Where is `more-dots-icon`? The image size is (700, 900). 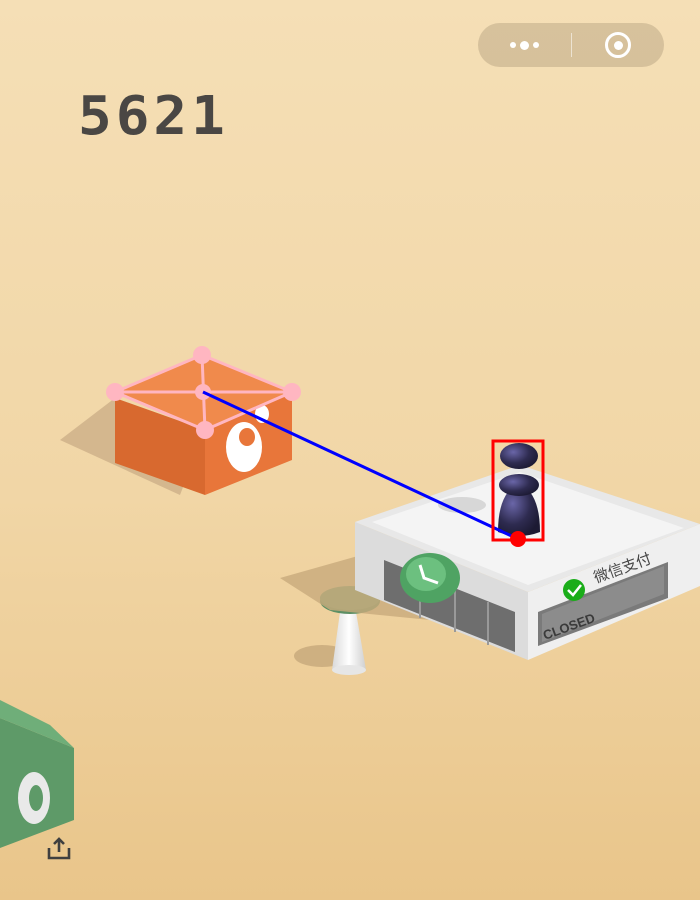 more-dots-icon is located at coordinates (524, 45).